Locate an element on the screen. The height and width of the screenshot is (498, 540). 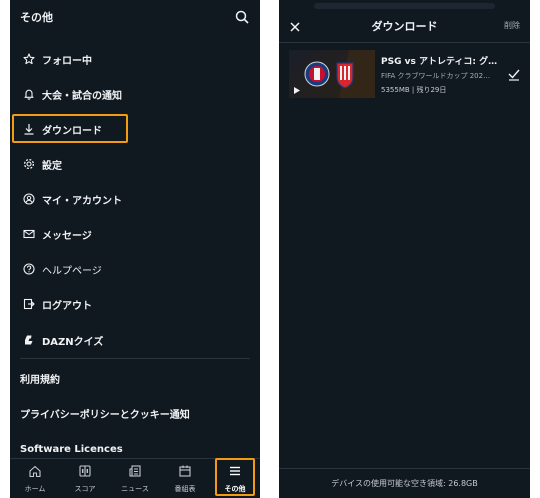
storage-info: デバイスの使用可能な空き領域: 26.8GB is located at coordinates (404, 483).